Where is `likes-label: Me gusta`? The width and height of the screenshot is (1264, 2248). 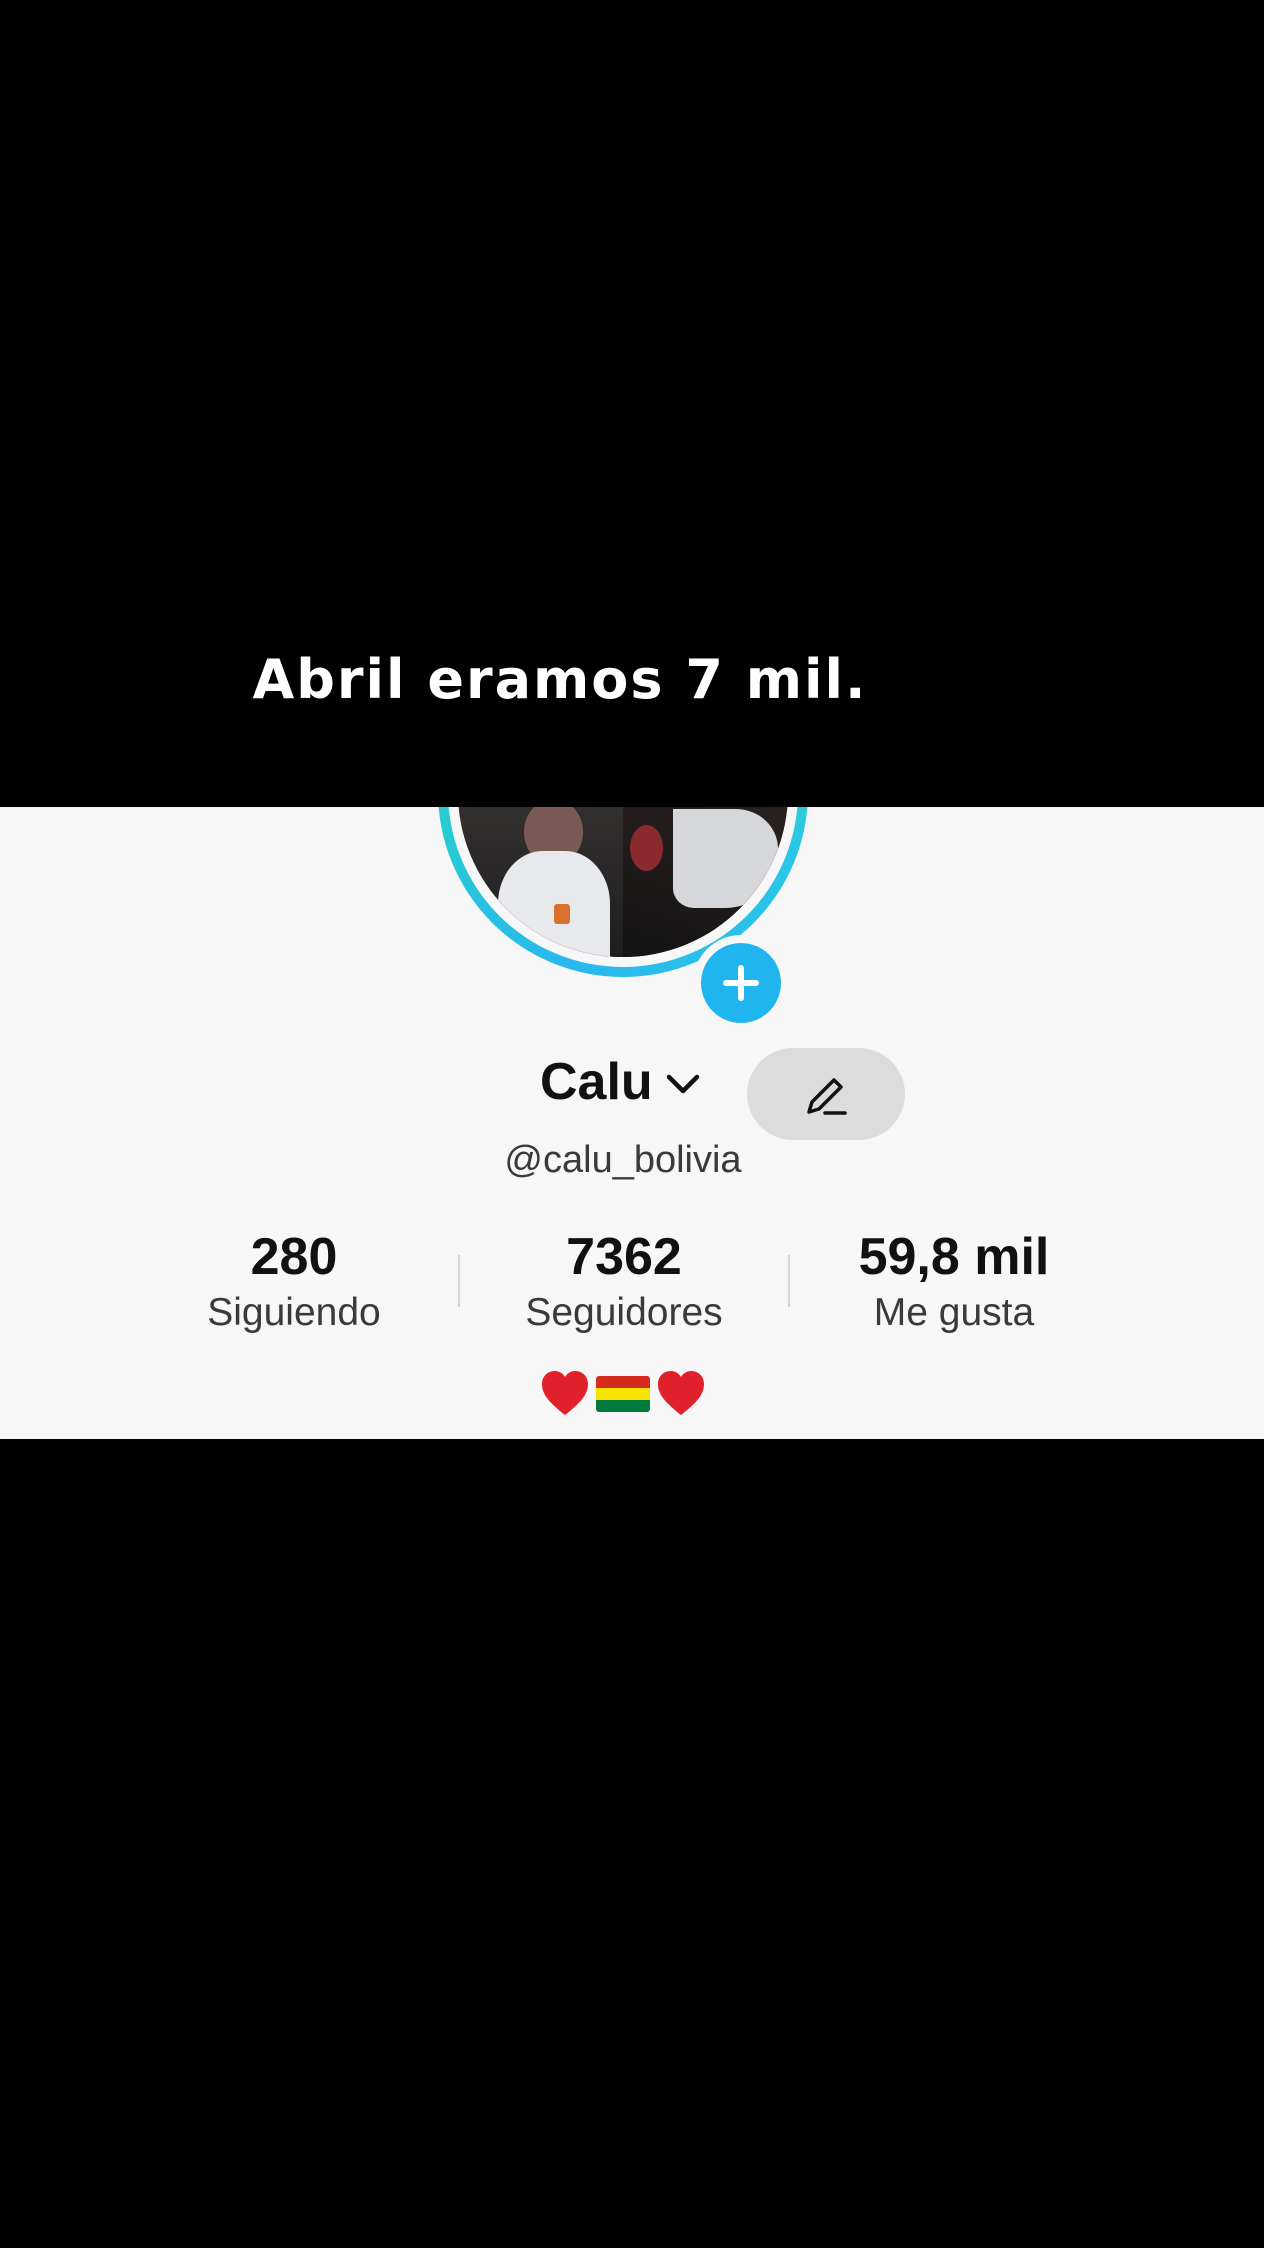 likes-label: Me gusta is located at coordinates (954, 1312).